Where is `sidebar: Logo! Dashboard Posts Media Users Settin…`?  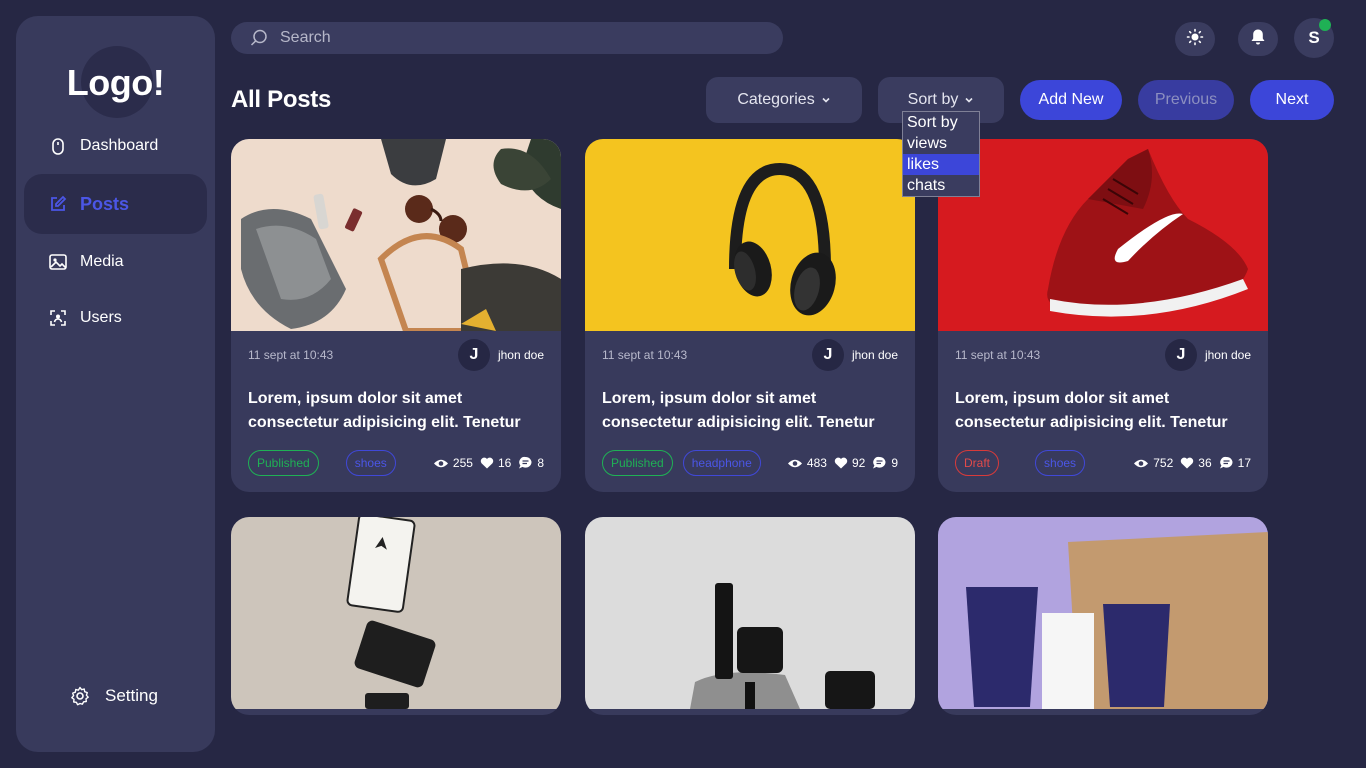 sidebar: Logo! Dashboard Posts Media Users Settin… is located at coordinates (115, 384).